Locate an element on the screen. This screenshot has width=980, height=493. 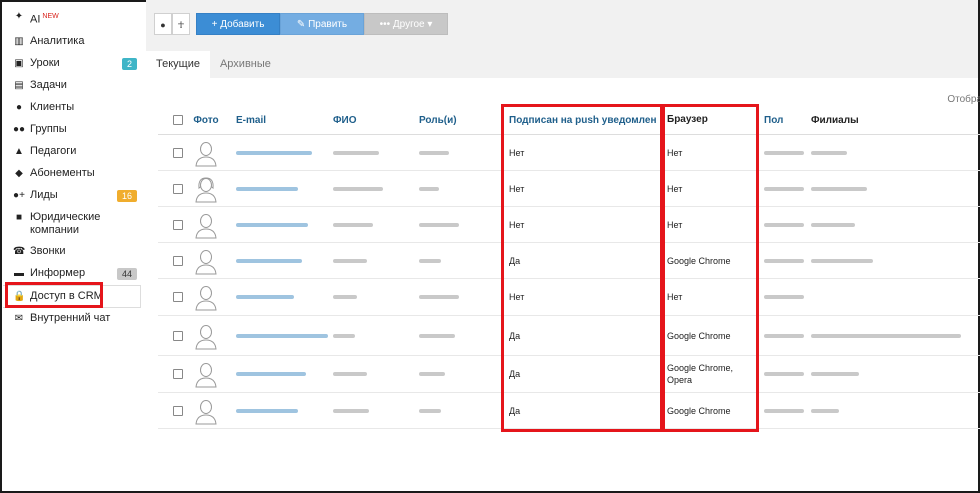
col-fio: ФИО is located at coordinates (372, 120).